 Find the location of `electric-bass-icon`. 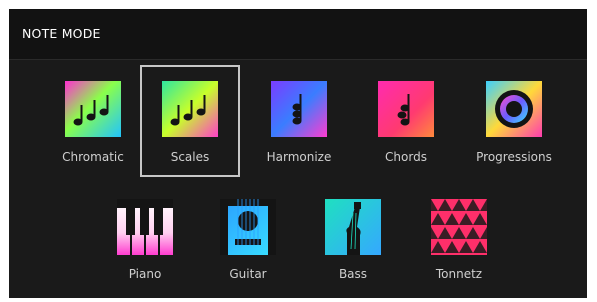

electric-bass-icon is located at coordinates (353, 227).